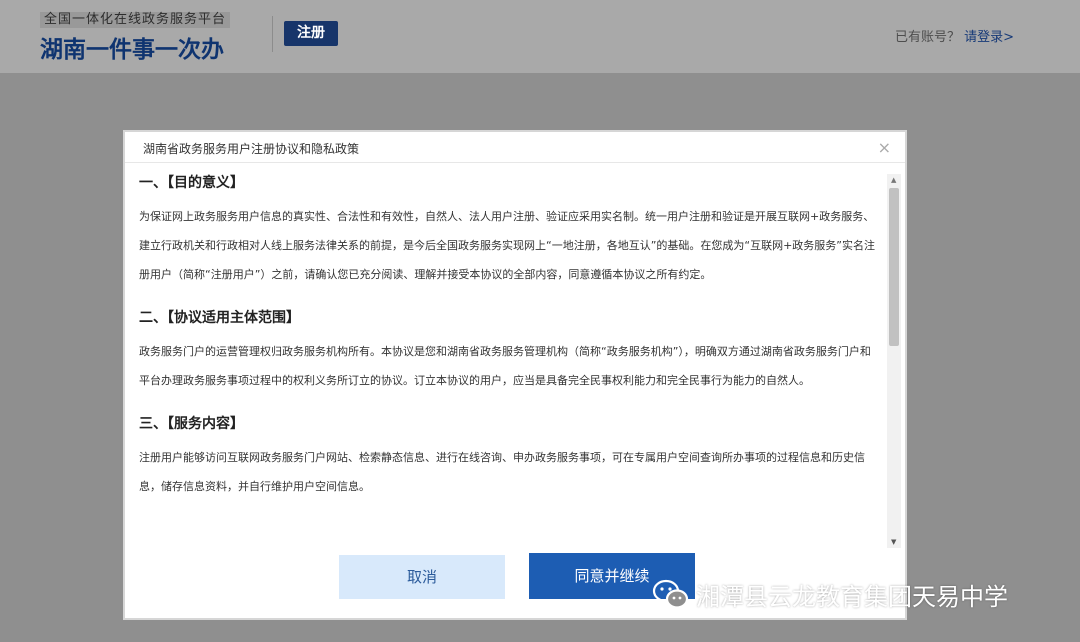 The height and width of the screenshot is (642, 1080). What do you see at coordinates (894, 267) in the screenshot?
I see `scrollbar-thumb` at bounding box center [894, 267].